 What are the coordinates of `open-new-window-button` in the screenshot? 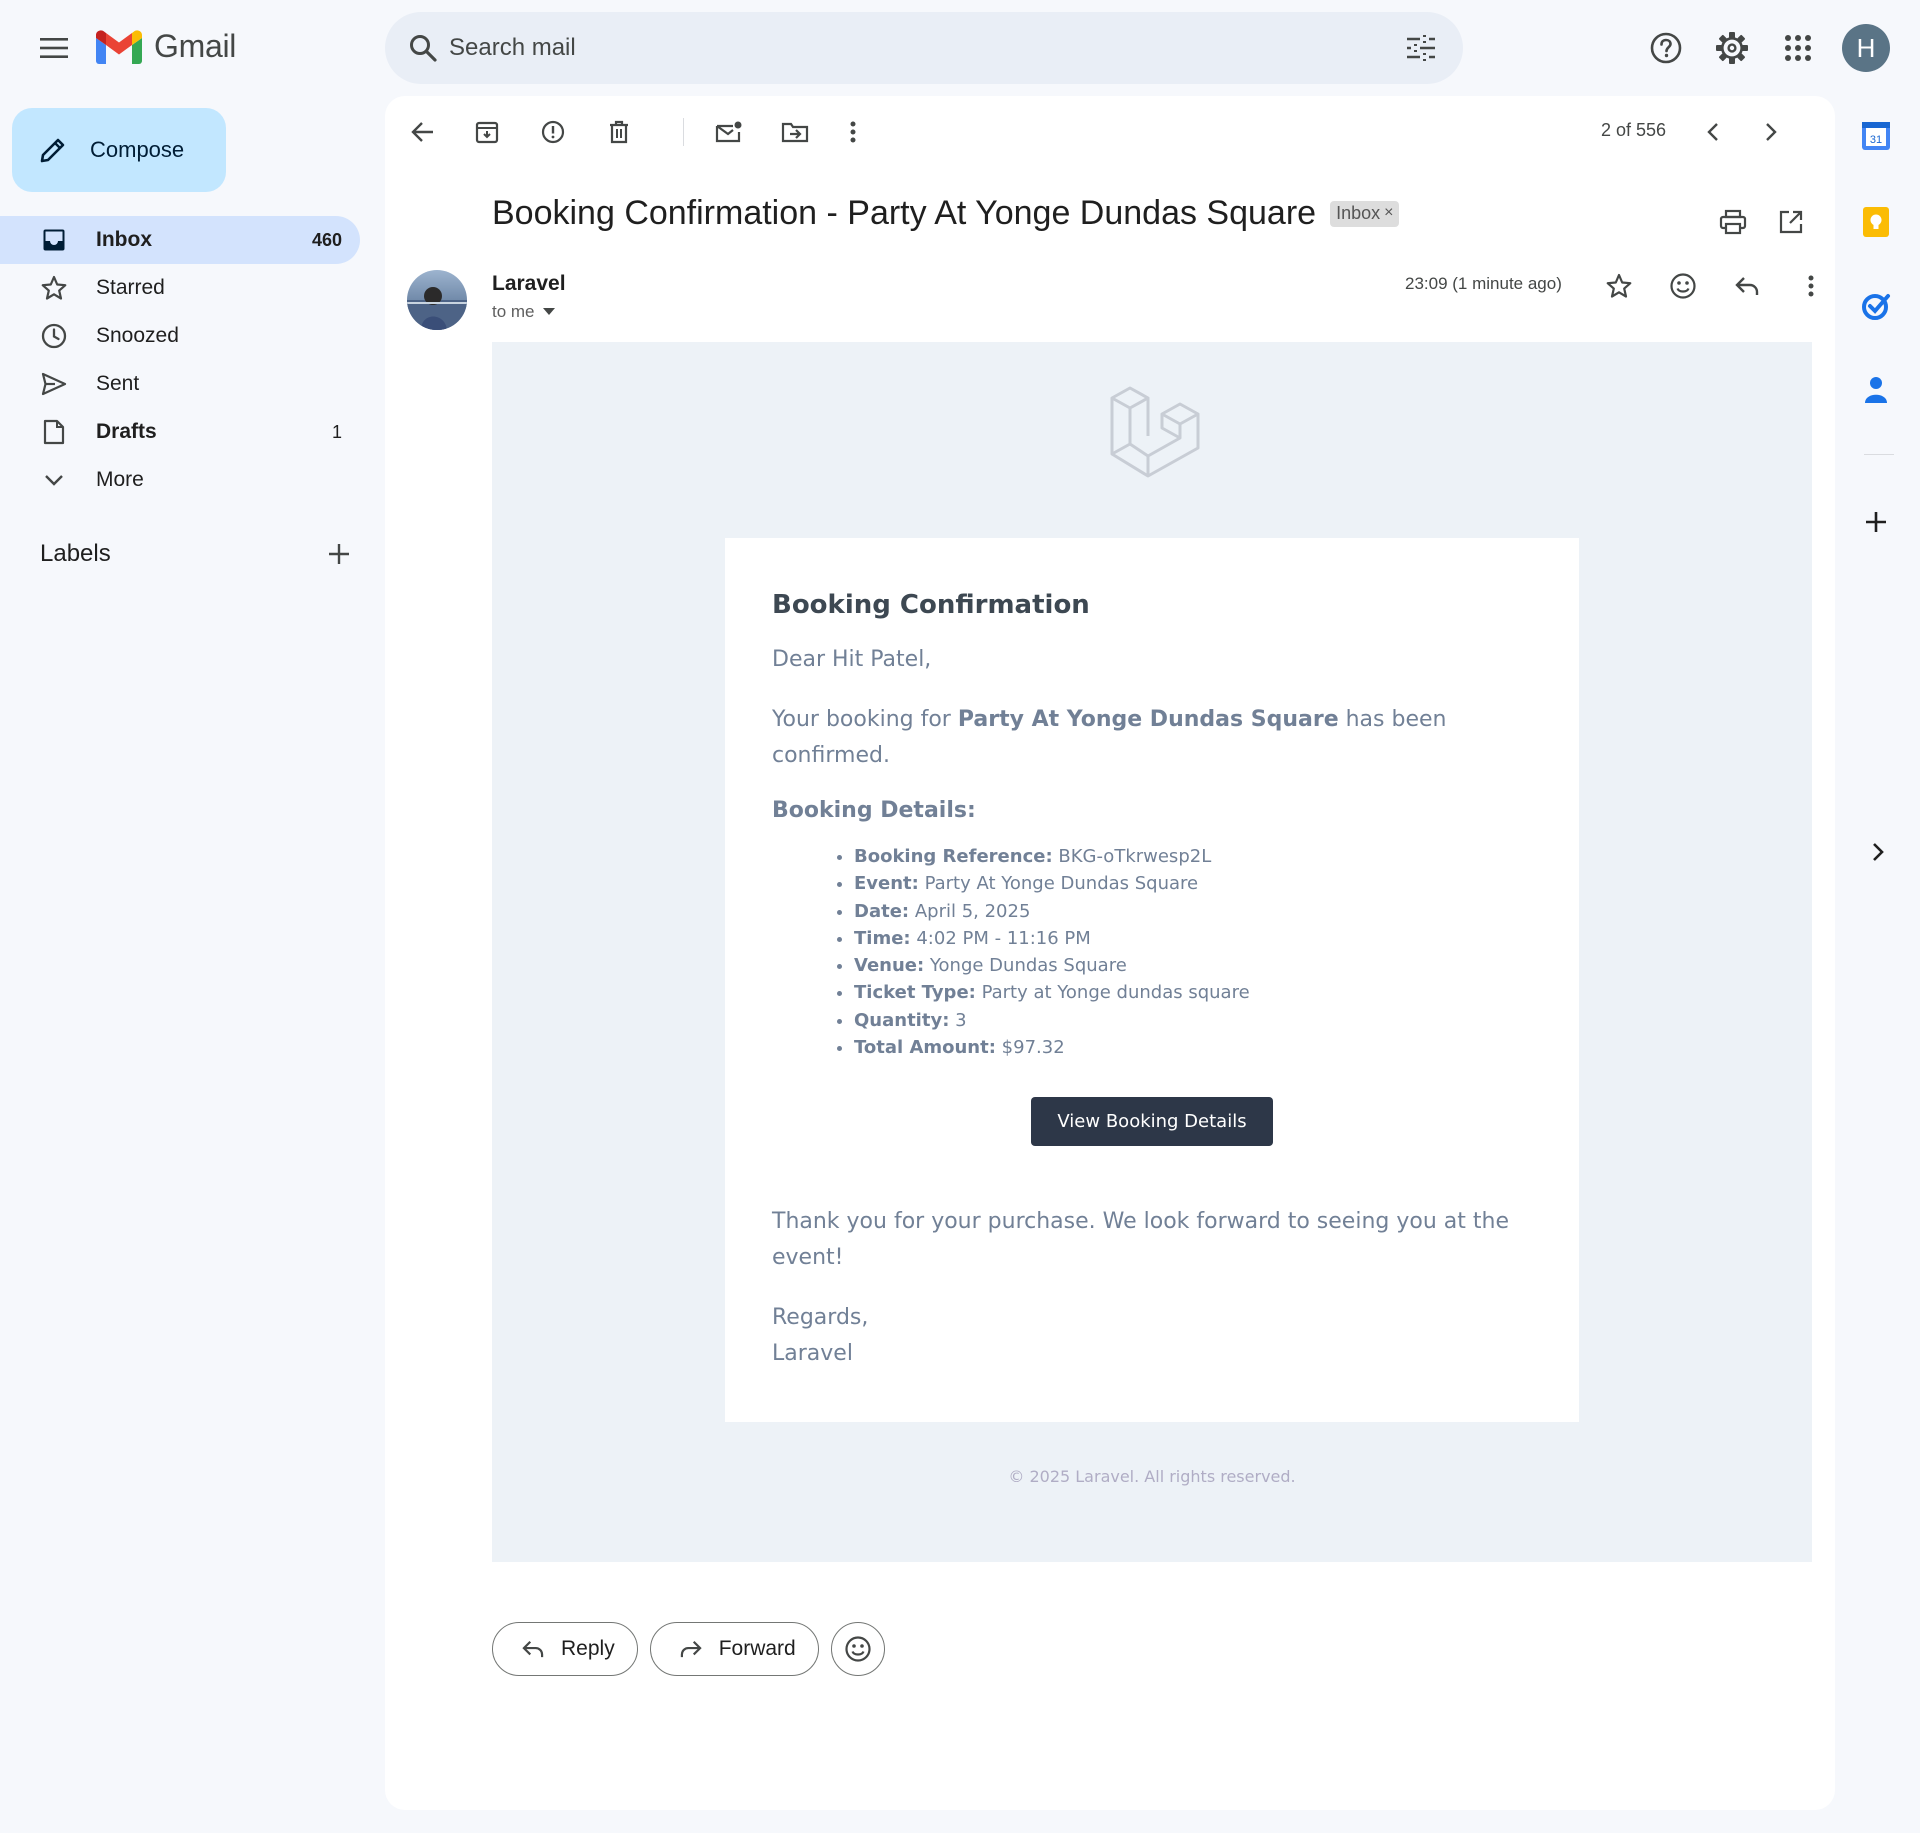 It's located at (1791, 222).